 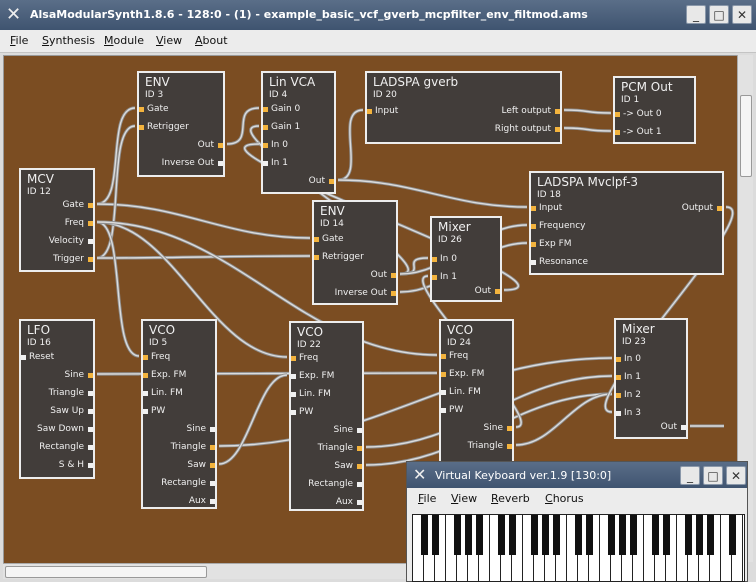 I want to click on module-env-id3: ENV ID 3 Gate Retrigger Out Inverse Out, so click(x=181, y=124).